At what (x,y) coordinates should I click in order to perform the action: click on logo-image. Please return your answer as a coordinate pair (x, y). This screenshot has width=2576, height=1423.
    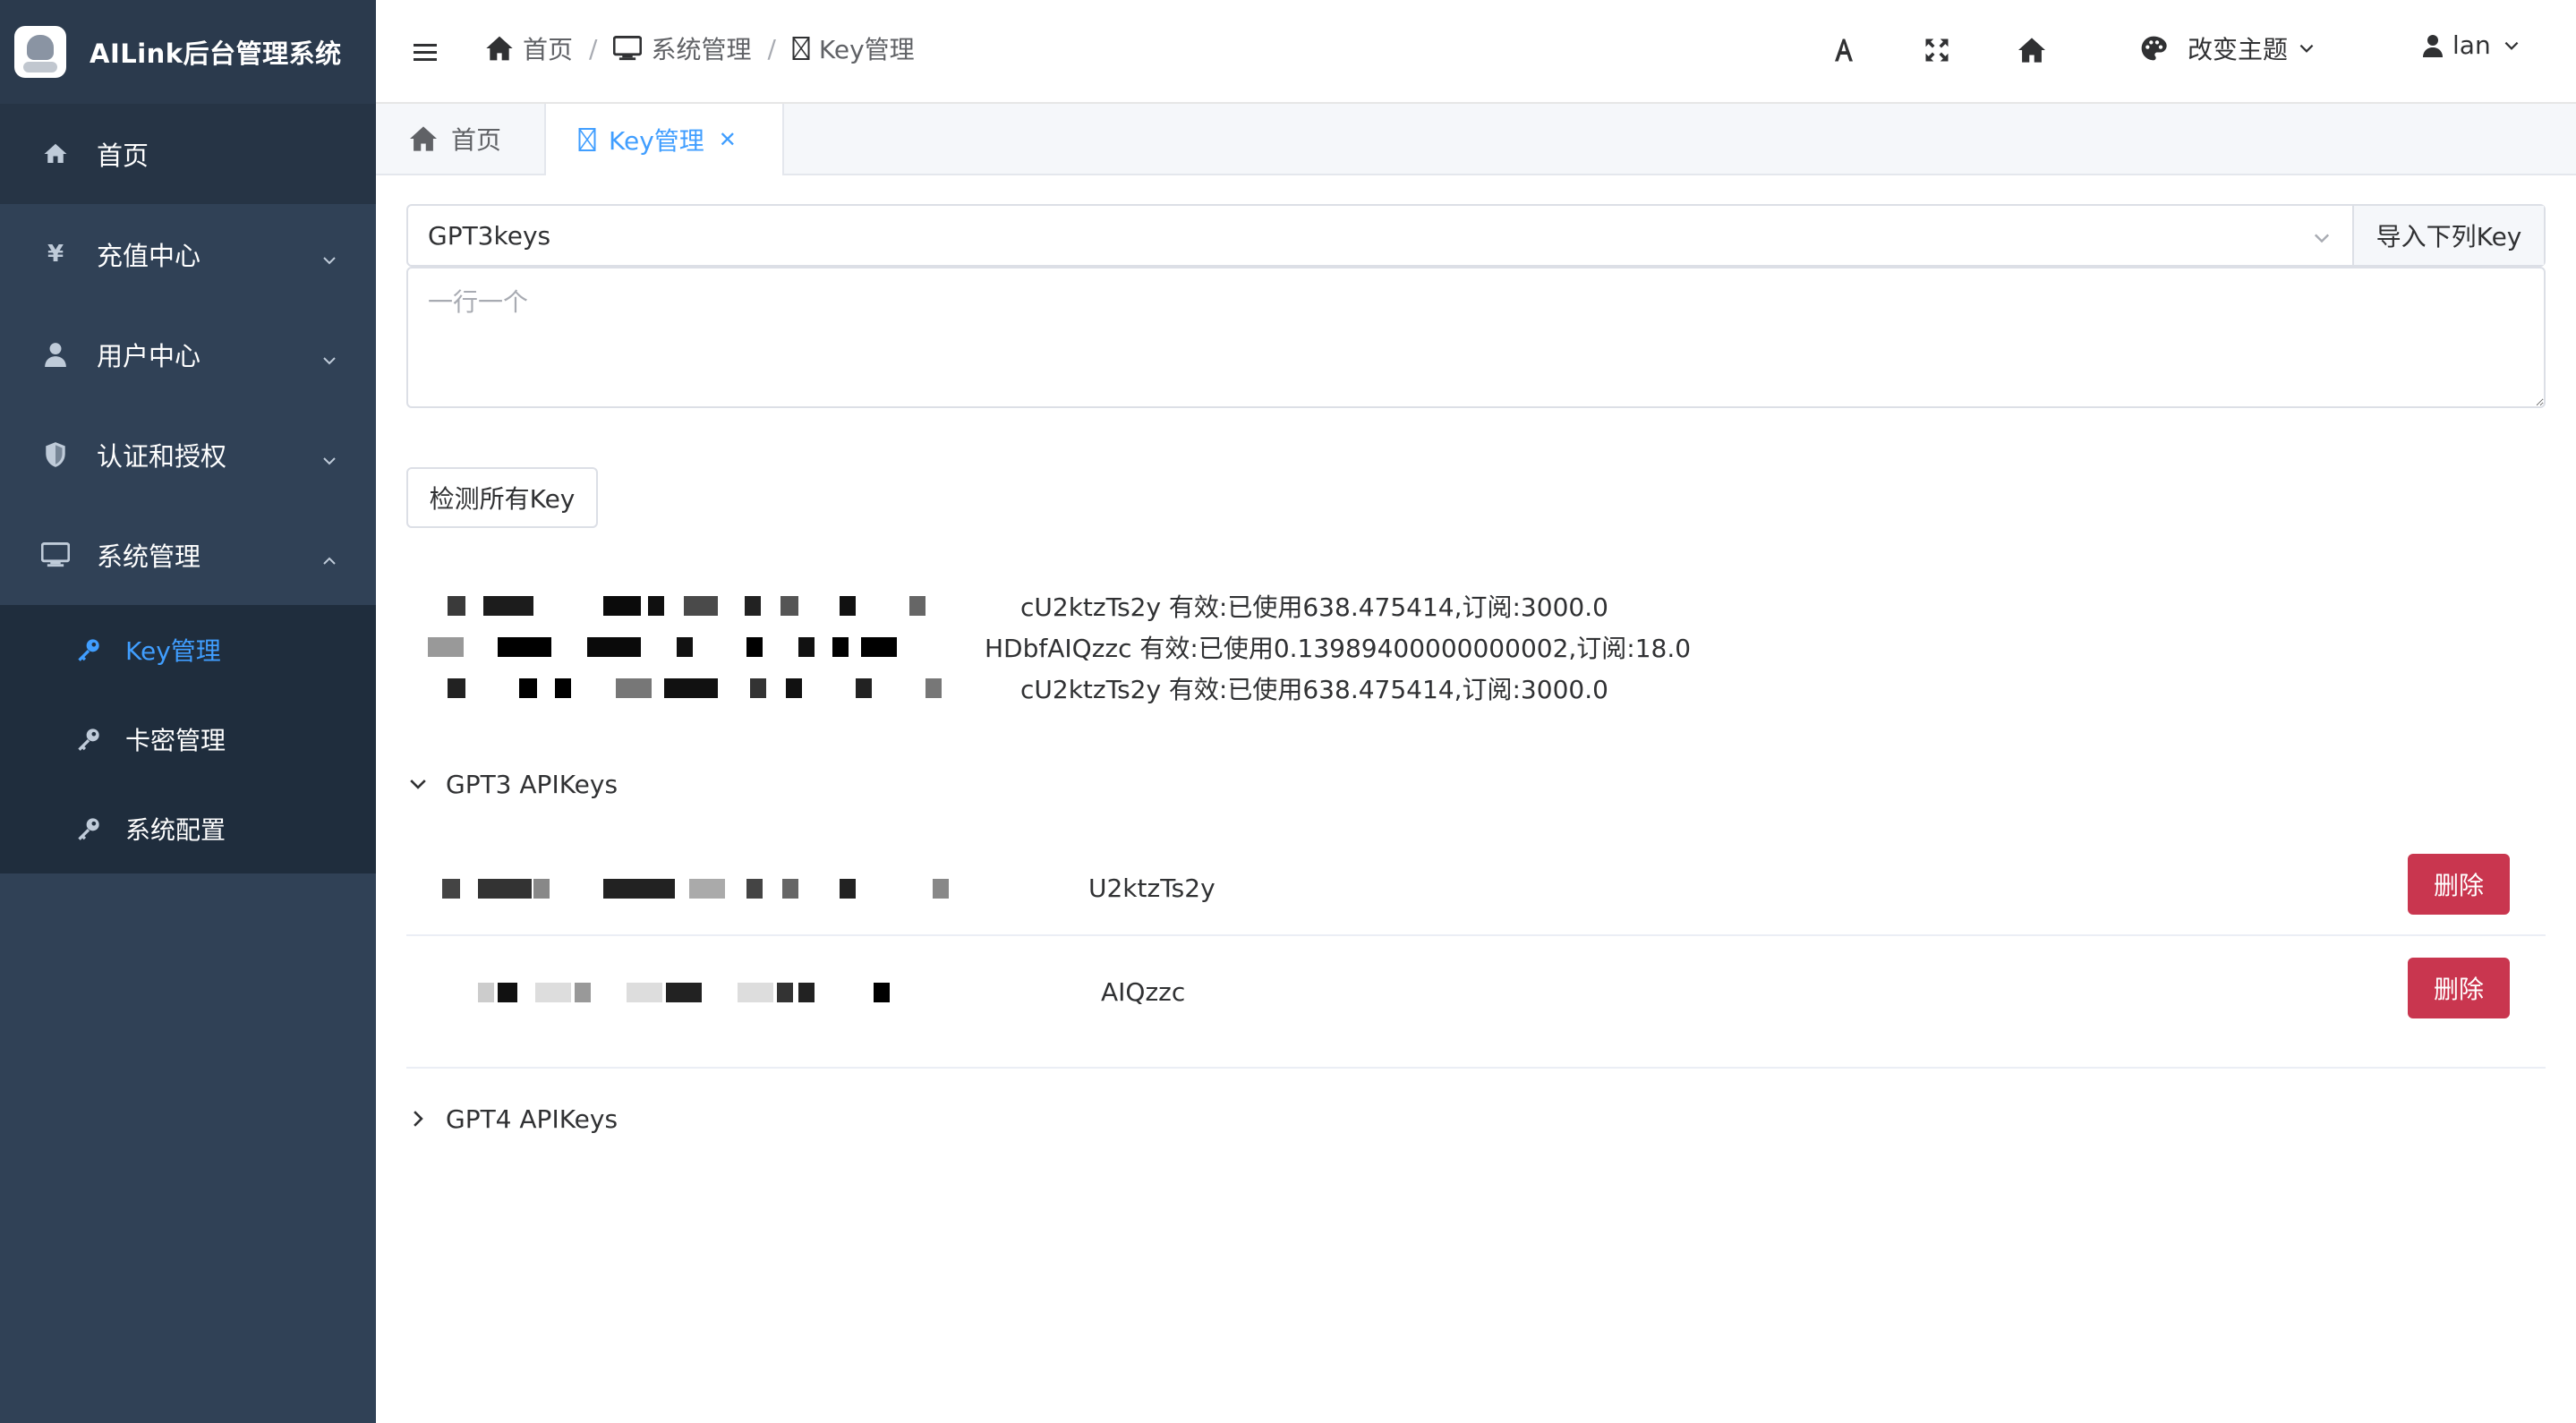
    Looking at the image, I should click on (40, 52).